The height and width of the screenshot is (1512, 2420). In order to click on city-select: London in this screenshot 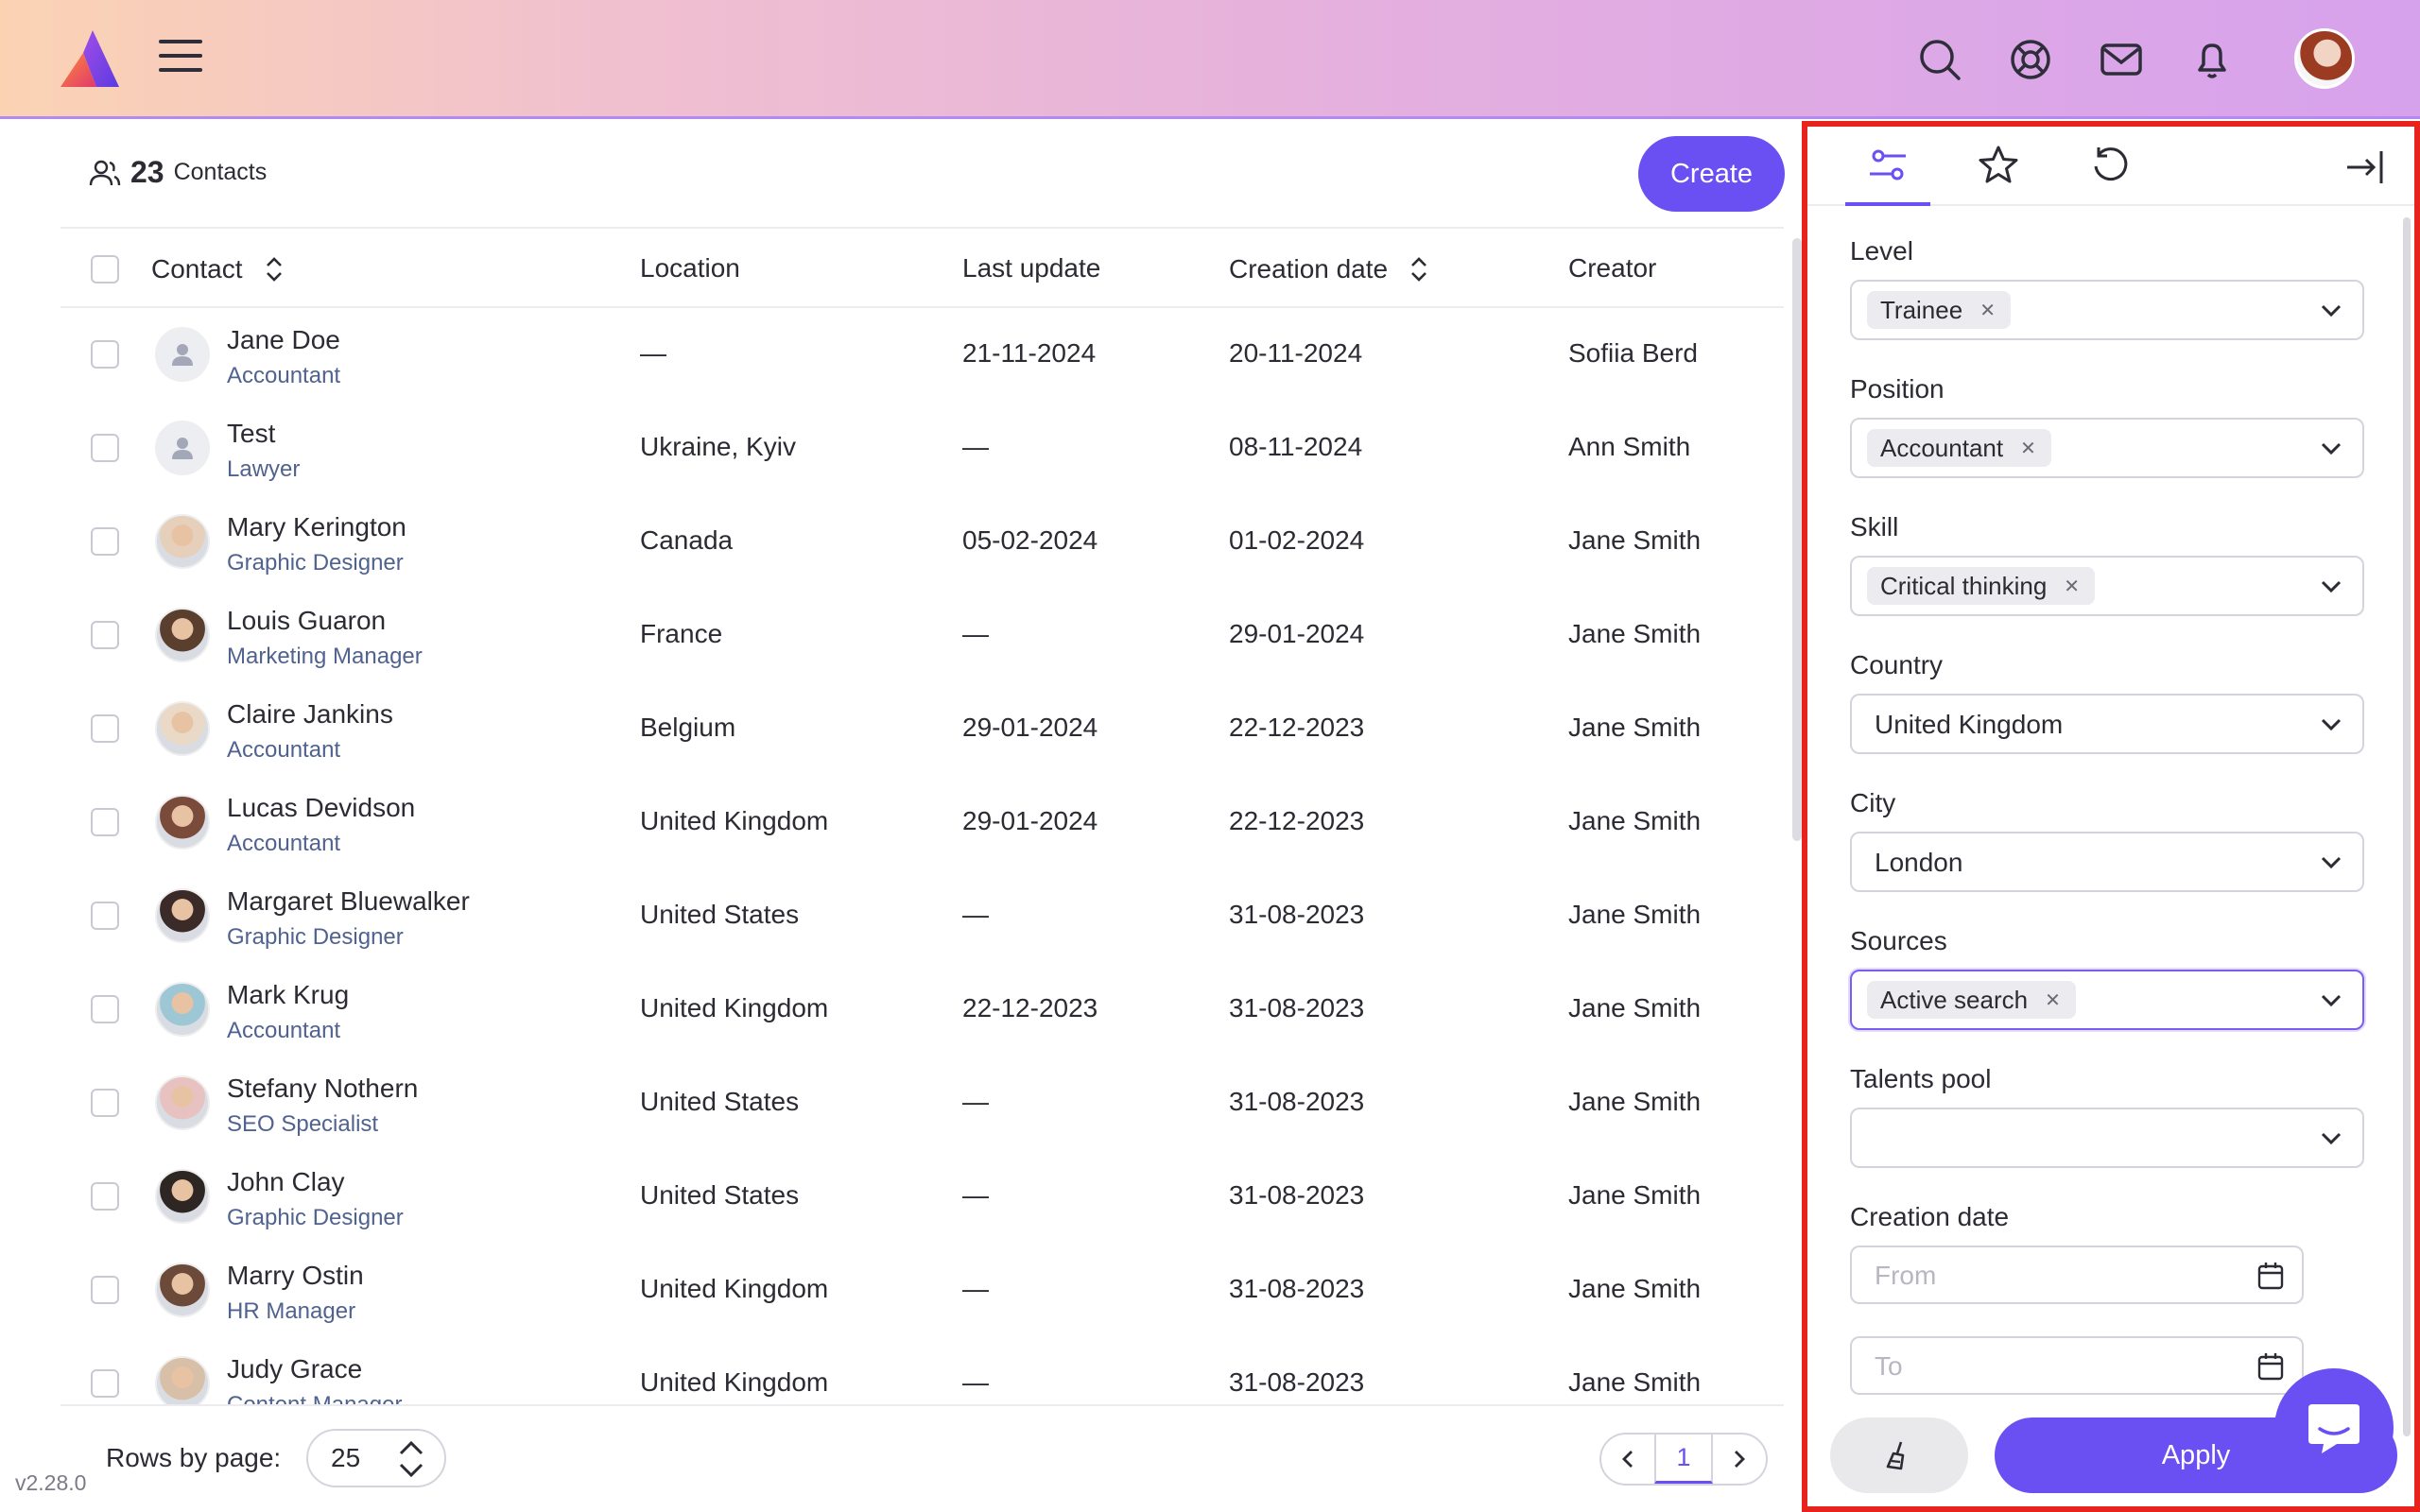, I will do `click(2107, 862)`.